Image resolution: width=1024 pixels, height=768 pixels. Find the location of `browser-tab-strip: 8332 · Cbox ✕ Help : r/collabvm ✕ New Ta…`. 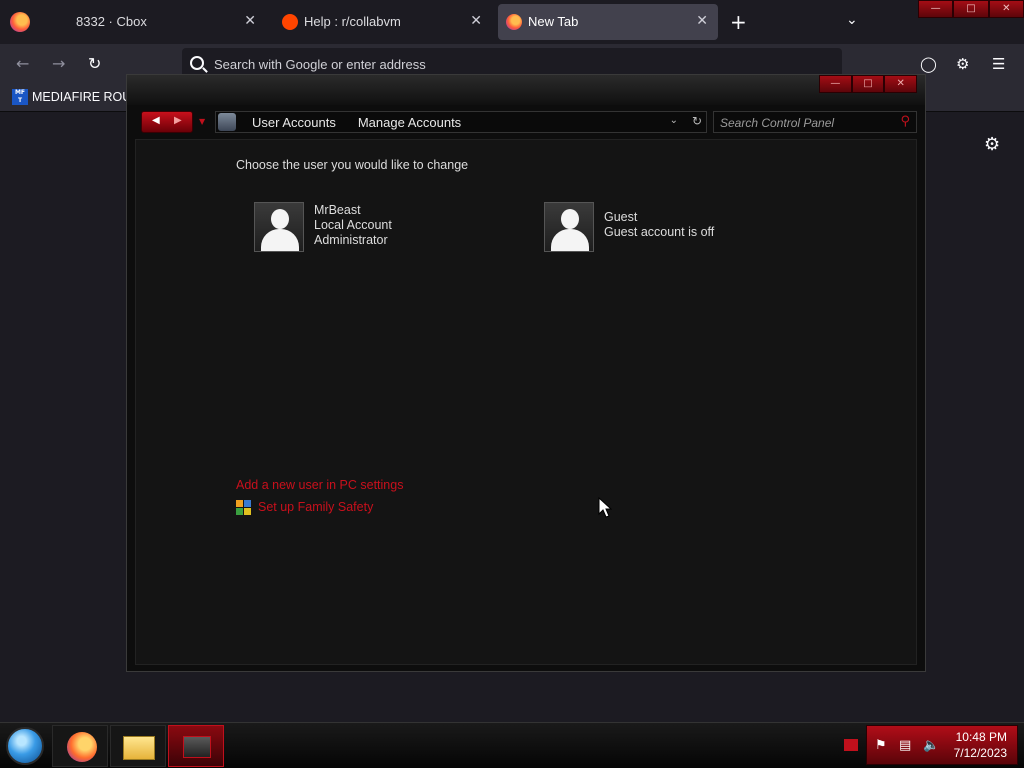

browser-tab-strip: 8332 · Cbox ✕ Help : r/collabvm ✕ New Ta… is located at coordinates (512, 22).